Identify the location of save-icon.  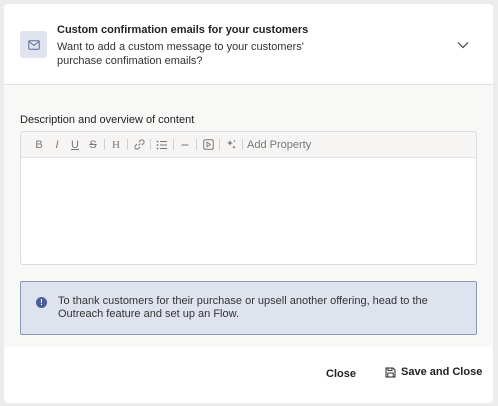
(390, 372).